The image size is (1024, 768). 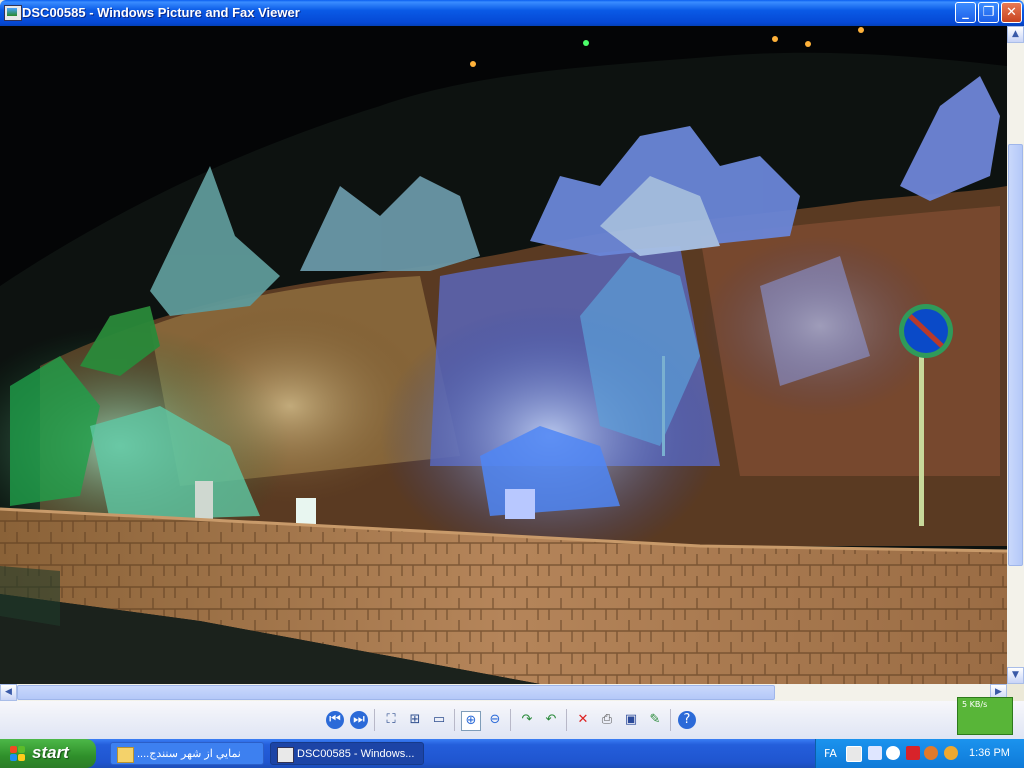 I want to click on rotate-counterclockwise-icon: ↶, so click(x=551, y=720).